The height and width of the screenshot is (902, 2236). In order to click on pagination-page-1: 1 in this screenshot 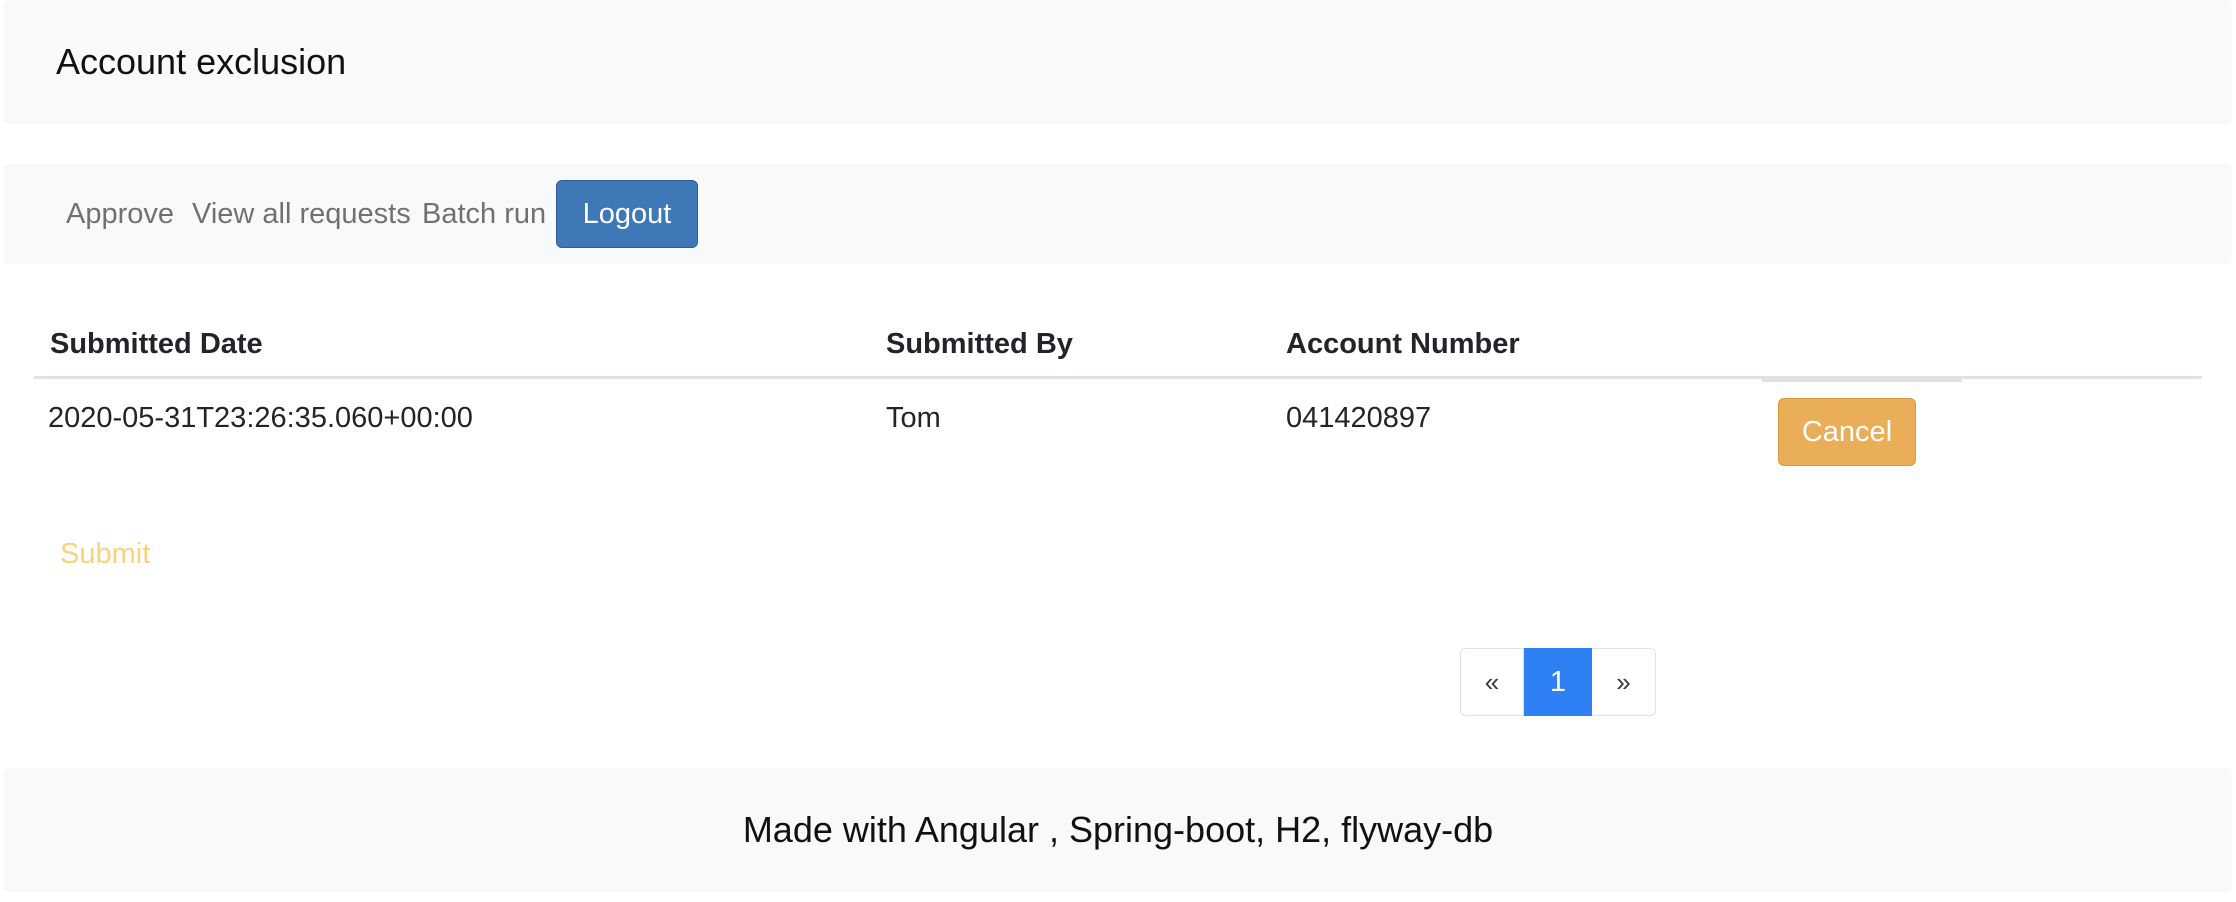, I will do `click(1558, 682)`.